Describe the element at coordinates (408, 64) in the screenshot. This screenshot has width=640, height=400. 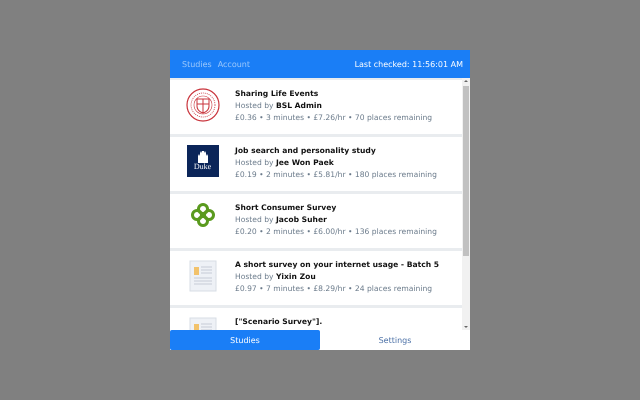
I see `last-checked-text: Last checked: 11:56:01 AM` at that location.